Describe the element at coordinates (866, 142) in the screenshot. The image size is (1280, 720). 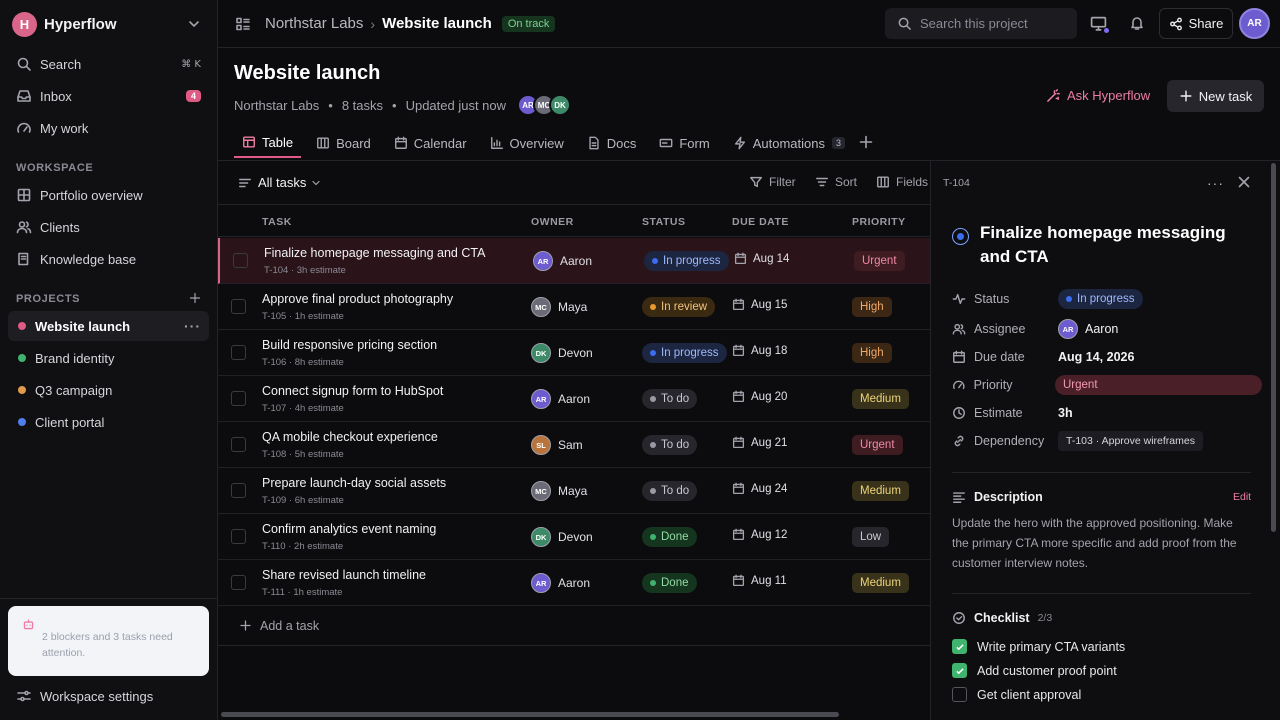
I see `add-view-icon` at that location.